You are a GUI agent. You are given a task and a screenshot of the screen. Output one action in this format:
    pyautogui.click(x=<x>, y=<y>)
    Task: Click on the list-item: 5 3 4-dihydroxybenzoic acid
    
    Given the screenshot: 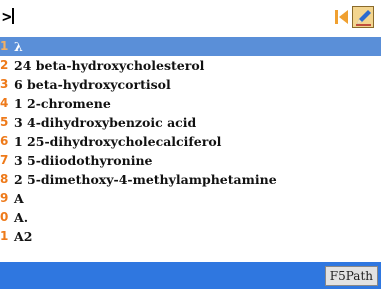 What is the action you would take?
    pyautogui.click(x=190, y=122)
    